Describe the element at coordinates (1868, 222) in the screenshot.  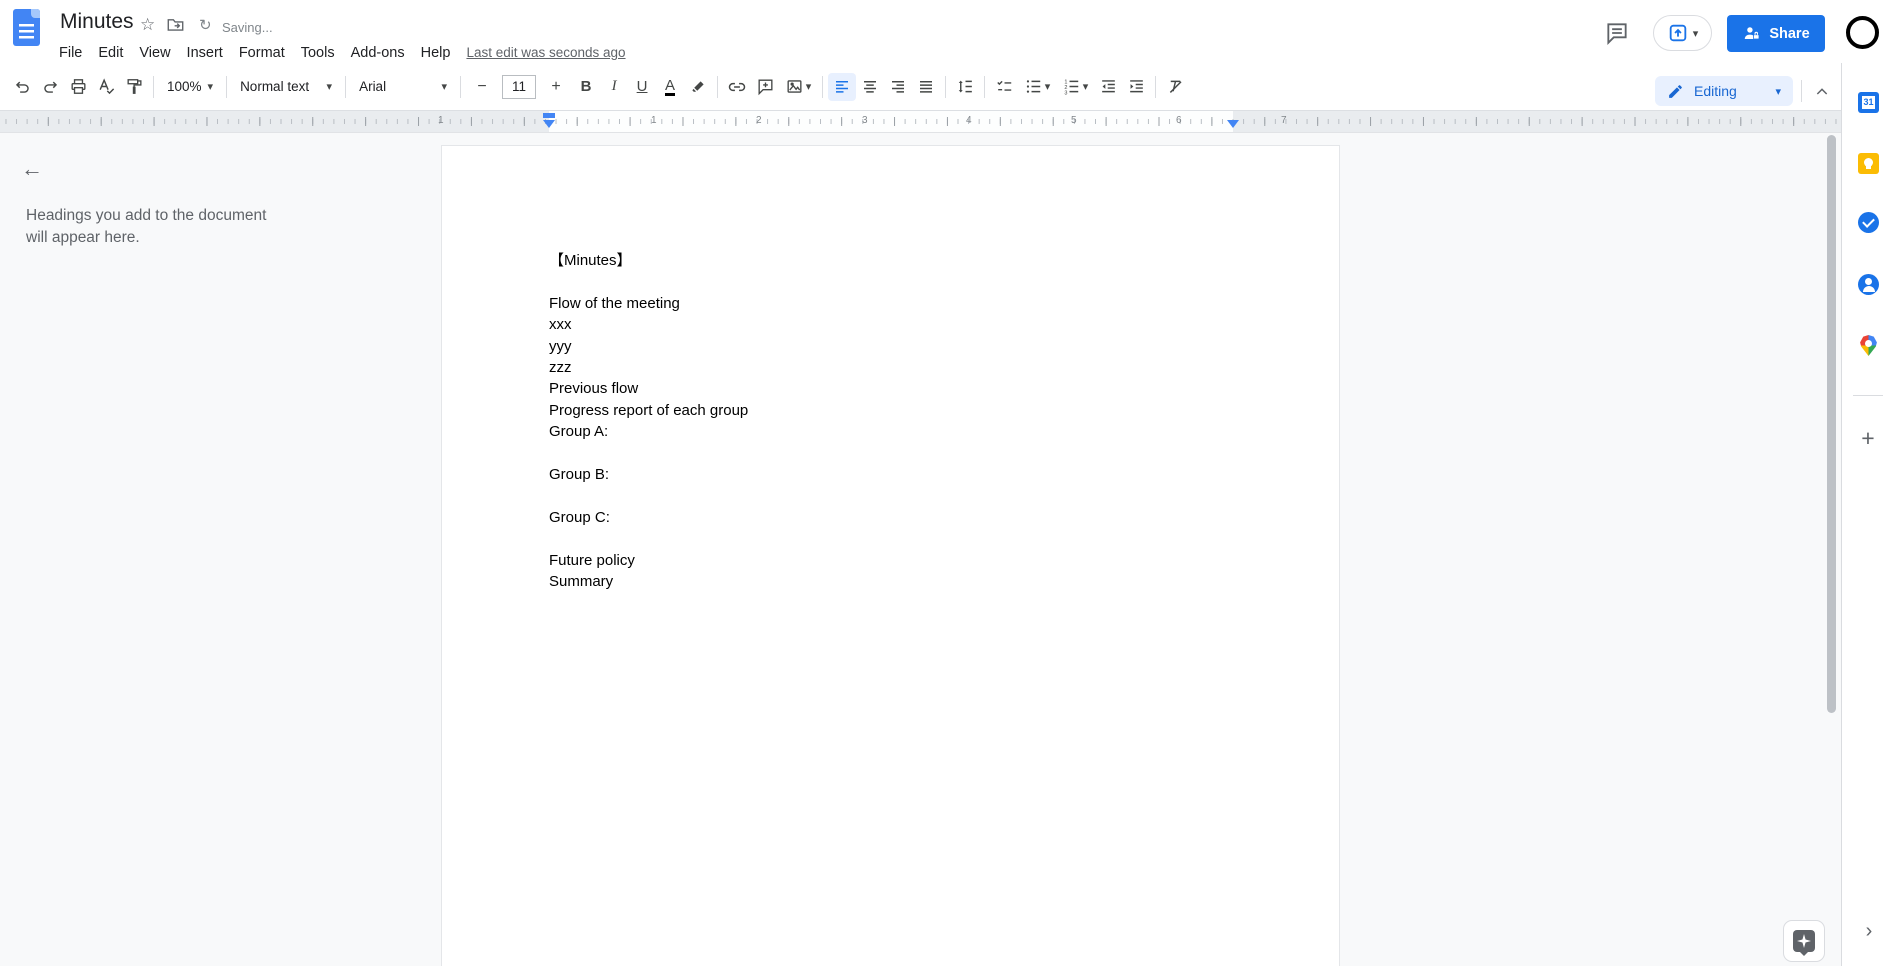
I see `google-tasks-icon` at that location.